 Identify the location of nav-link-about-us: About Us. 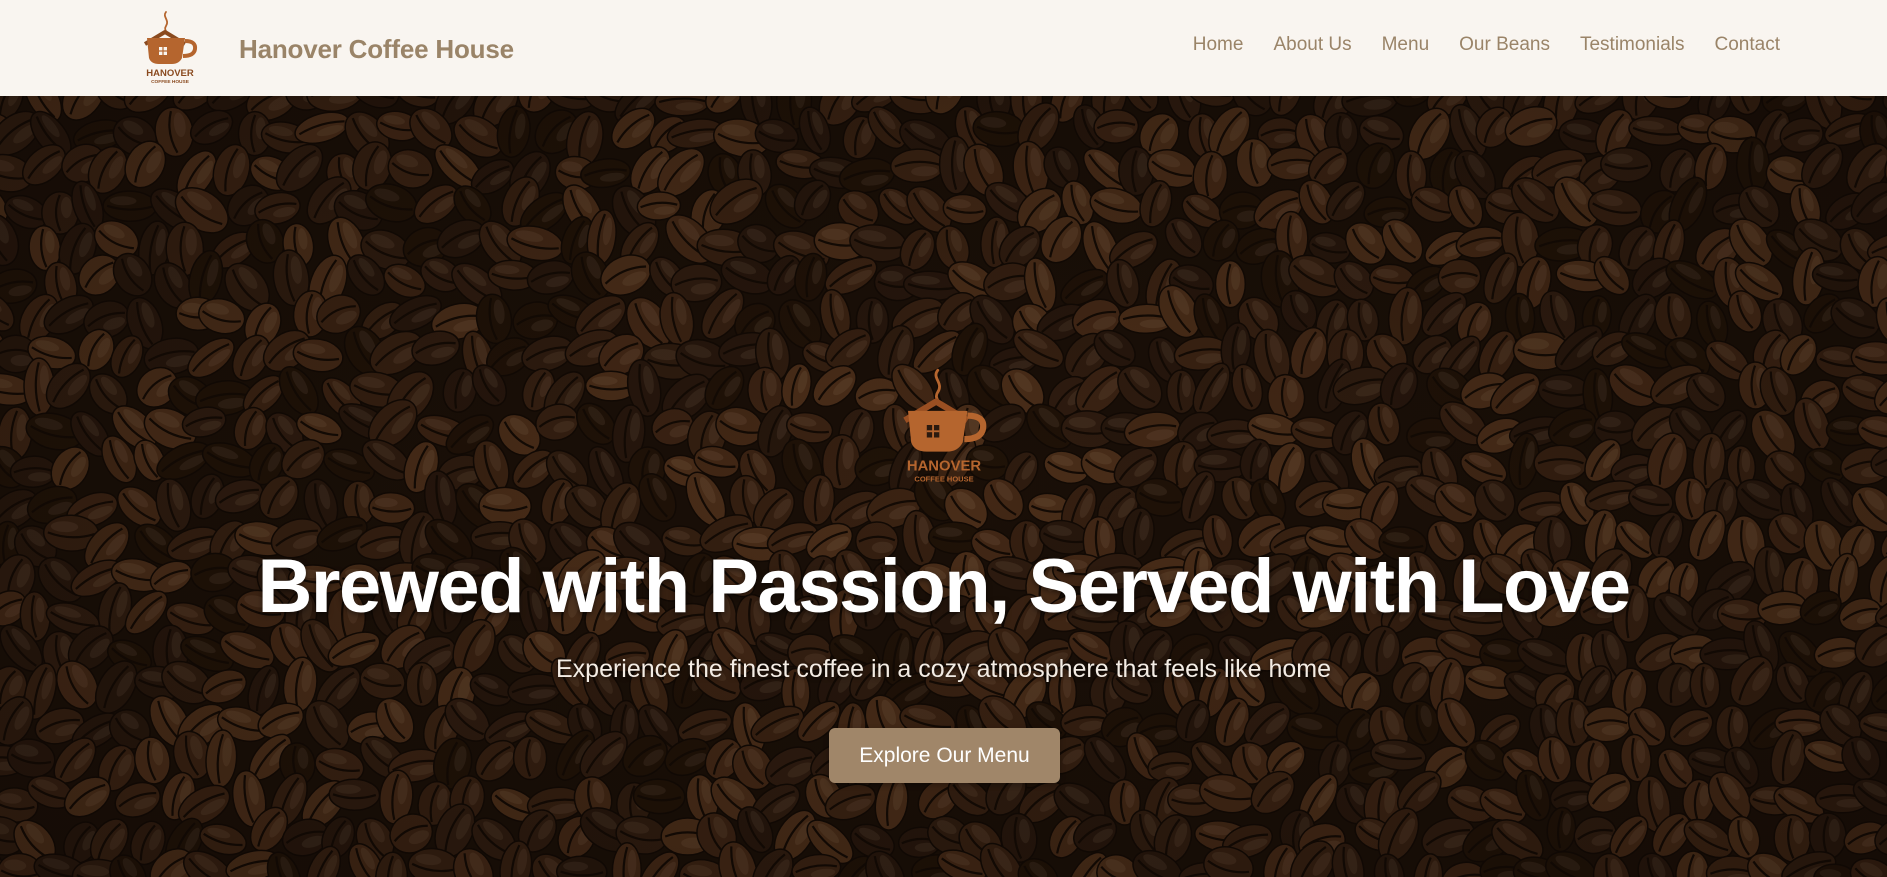
(1312, 45).